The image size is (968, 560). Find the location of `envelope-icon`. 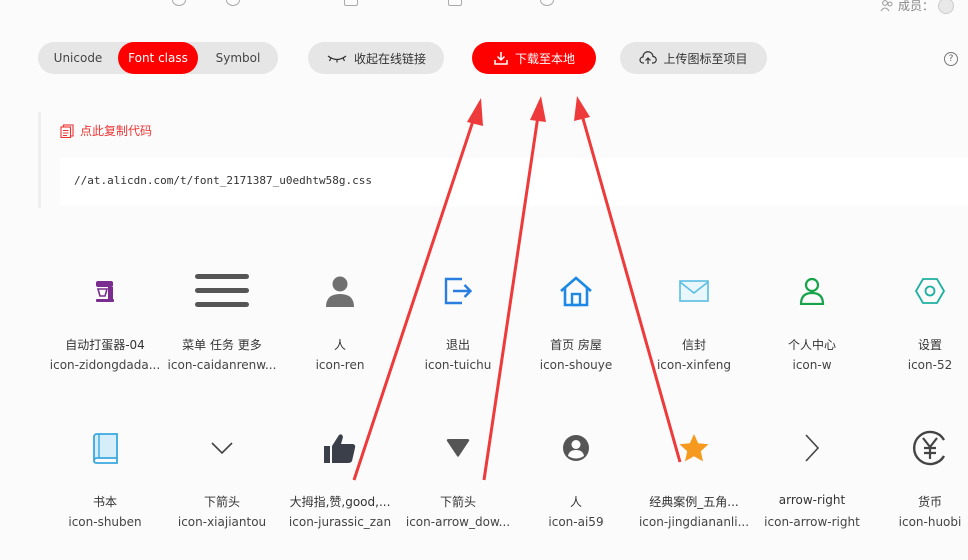

envelope-icon is located at coordinates (694, 291).